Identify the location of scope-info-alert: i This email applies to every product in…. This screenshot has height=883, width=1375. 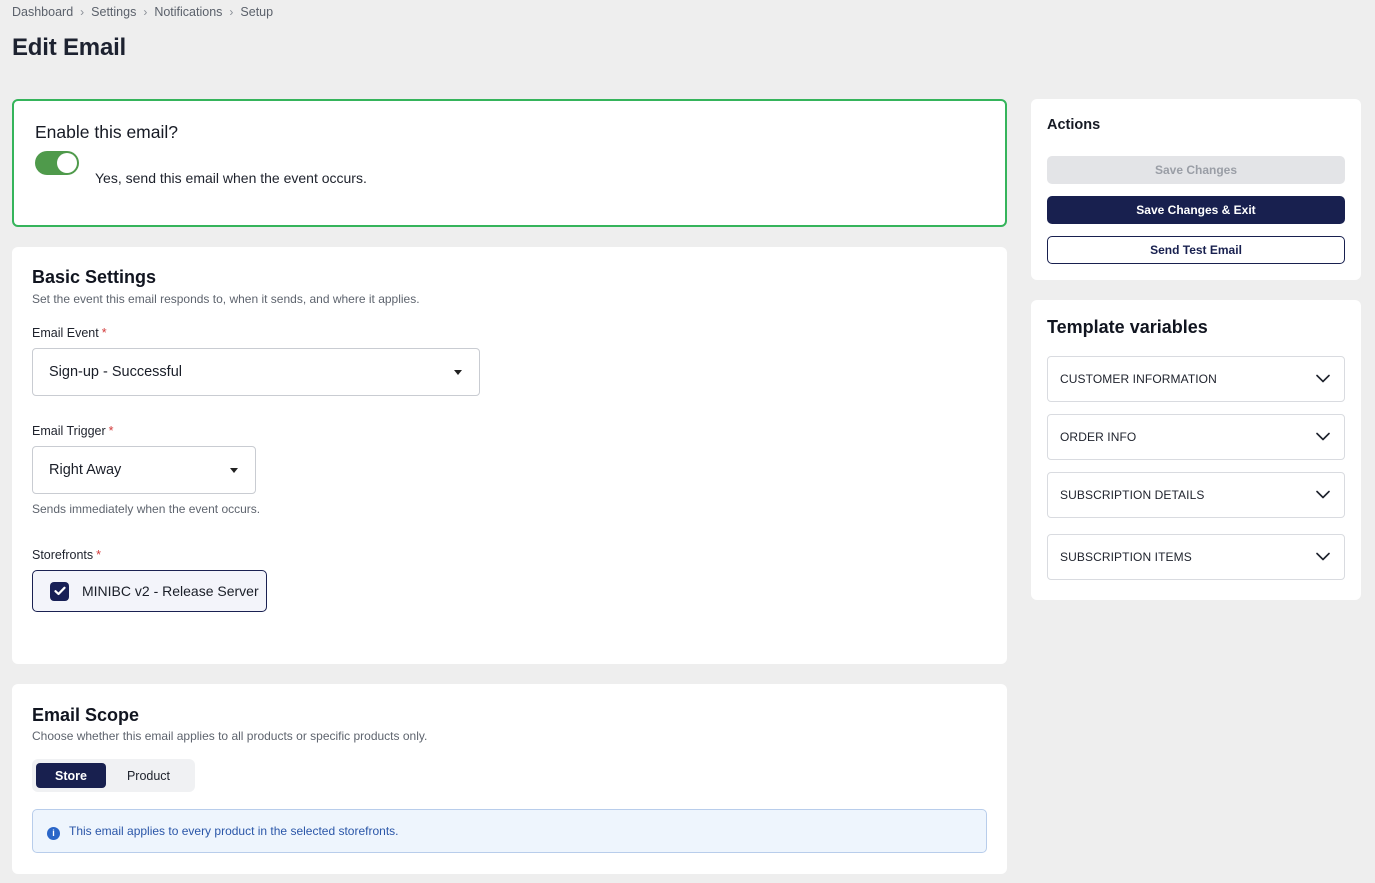
(509, 831).